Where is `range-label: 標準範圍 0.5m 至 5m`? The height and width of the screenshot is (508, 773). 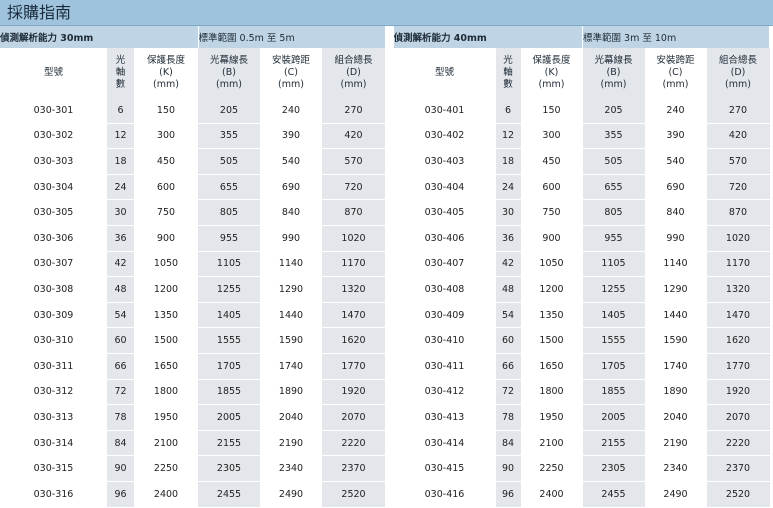 range-label: 標準範圍 0.5m 至 5m is located at coordinates (292, 37).